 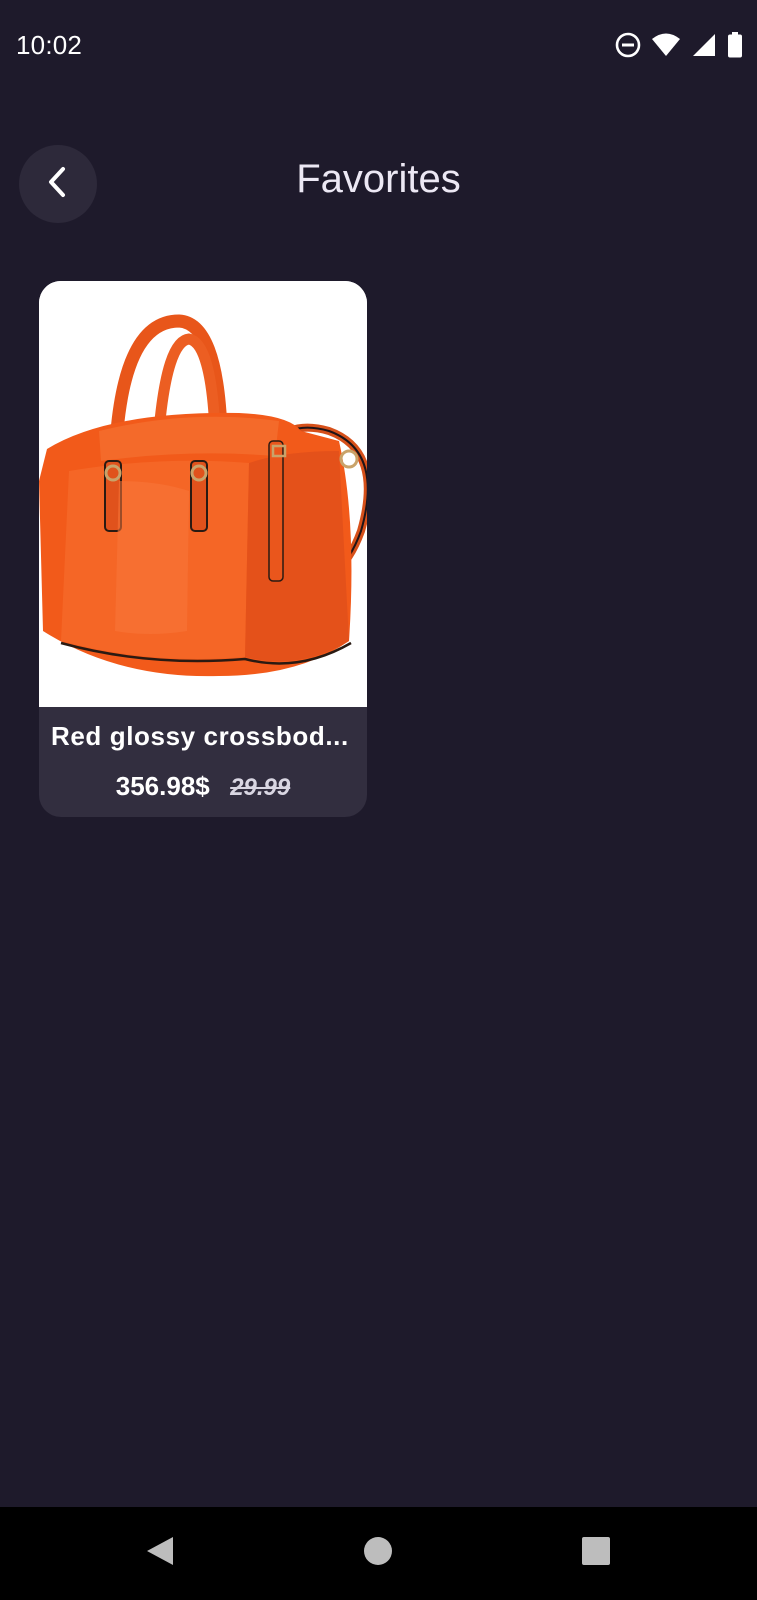 I want to click on nav-recents-button, so click(x=596, y=1553).